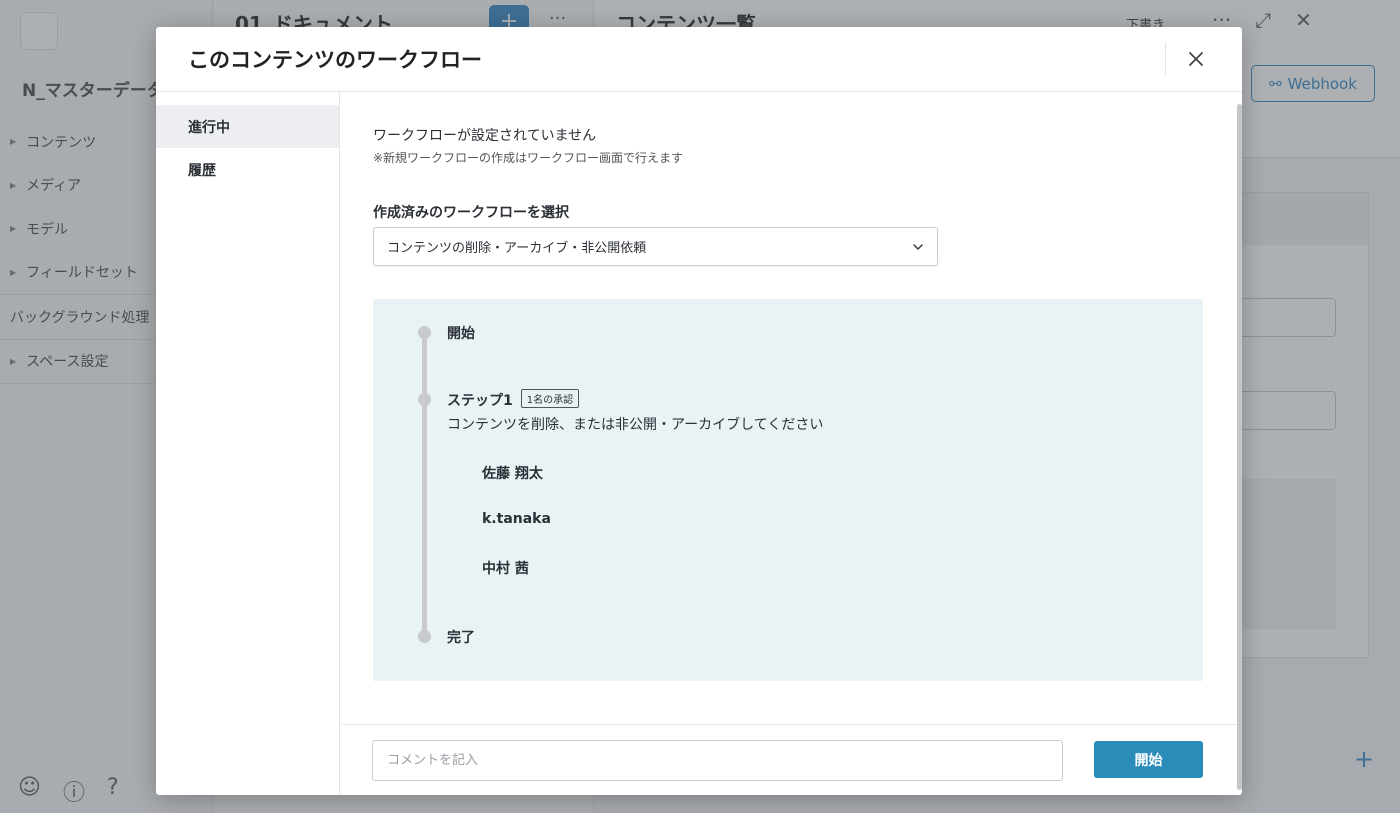  What do you see at coordinates (513, 399) in the screenshot?
I see `flow-step-label: ステップ1 1名の承認` at bounding box center [513, 399].